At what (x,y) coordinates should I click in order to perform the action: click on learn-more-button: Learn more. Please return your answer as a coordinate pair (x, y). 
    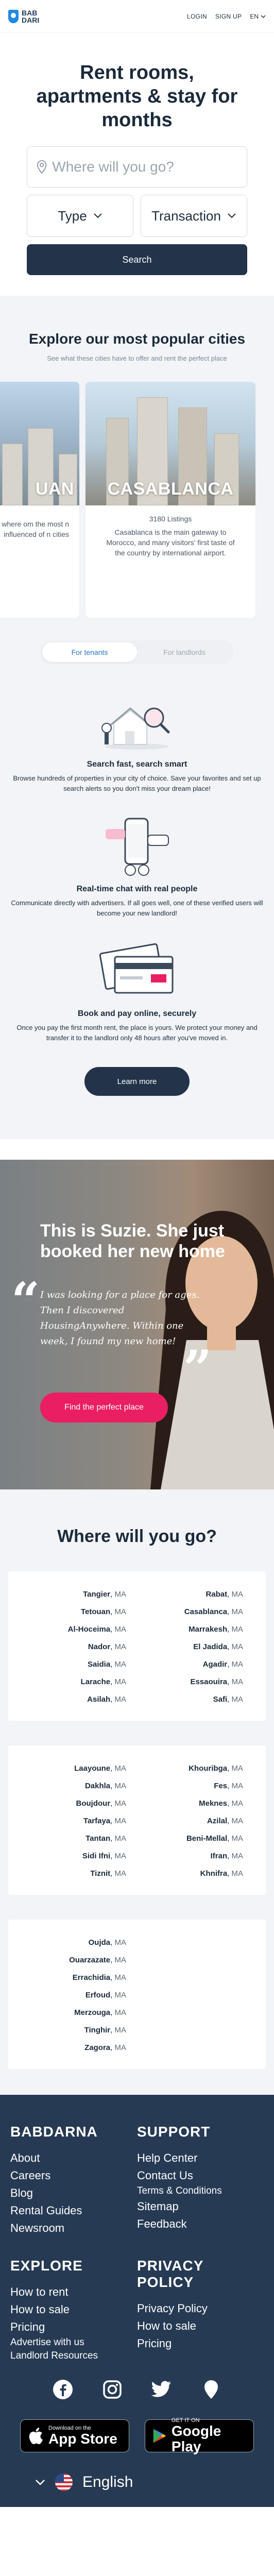
    Looking at the image, I should click on (137, 1081).